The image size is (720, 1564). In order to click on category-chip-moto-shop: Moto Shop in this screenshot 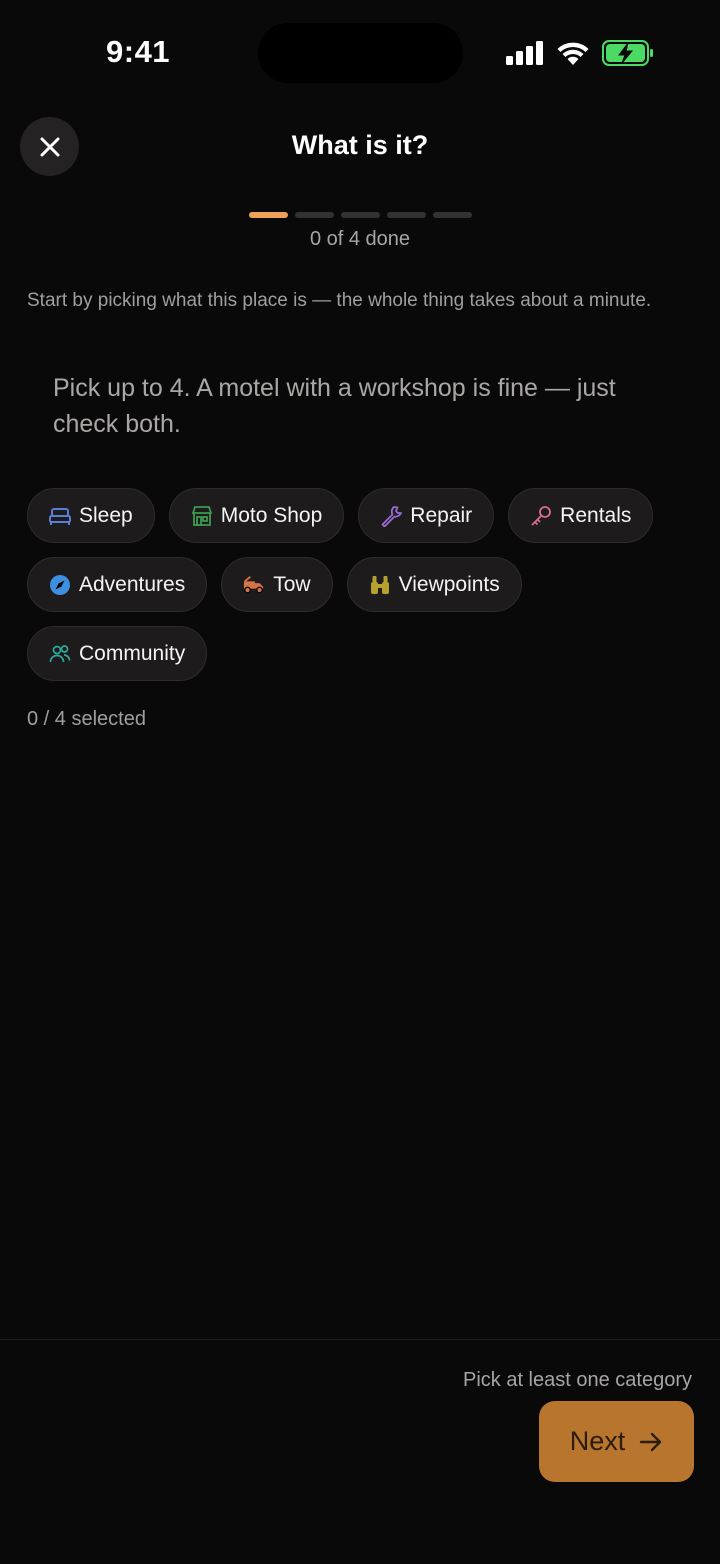, I will do `click(256, 515)`.